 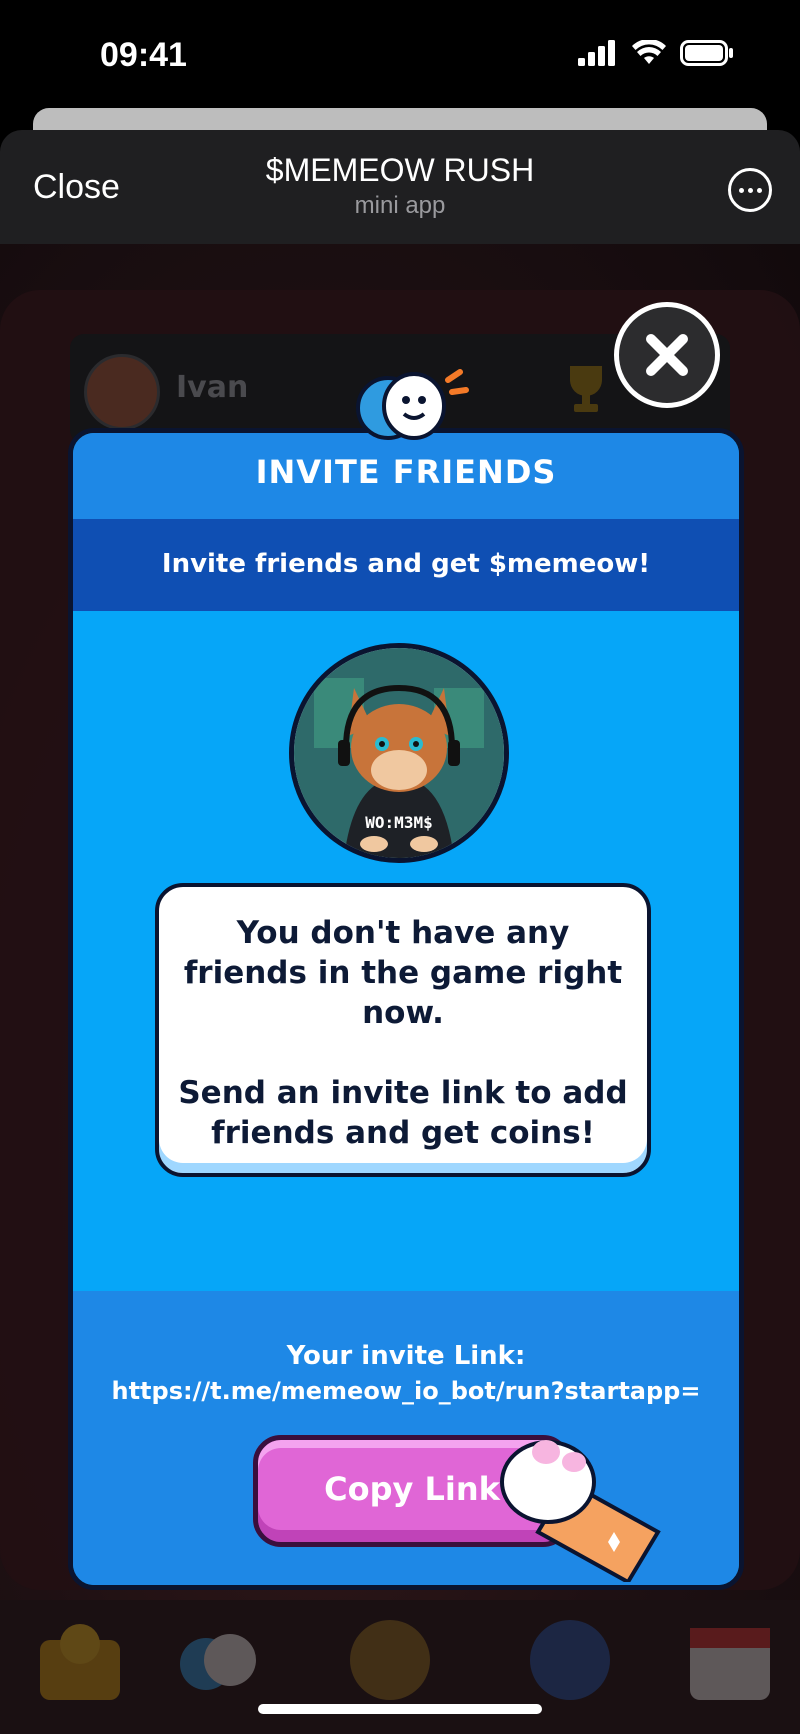 I want to click on player-name: Ivan, so click(x=212, y=387).